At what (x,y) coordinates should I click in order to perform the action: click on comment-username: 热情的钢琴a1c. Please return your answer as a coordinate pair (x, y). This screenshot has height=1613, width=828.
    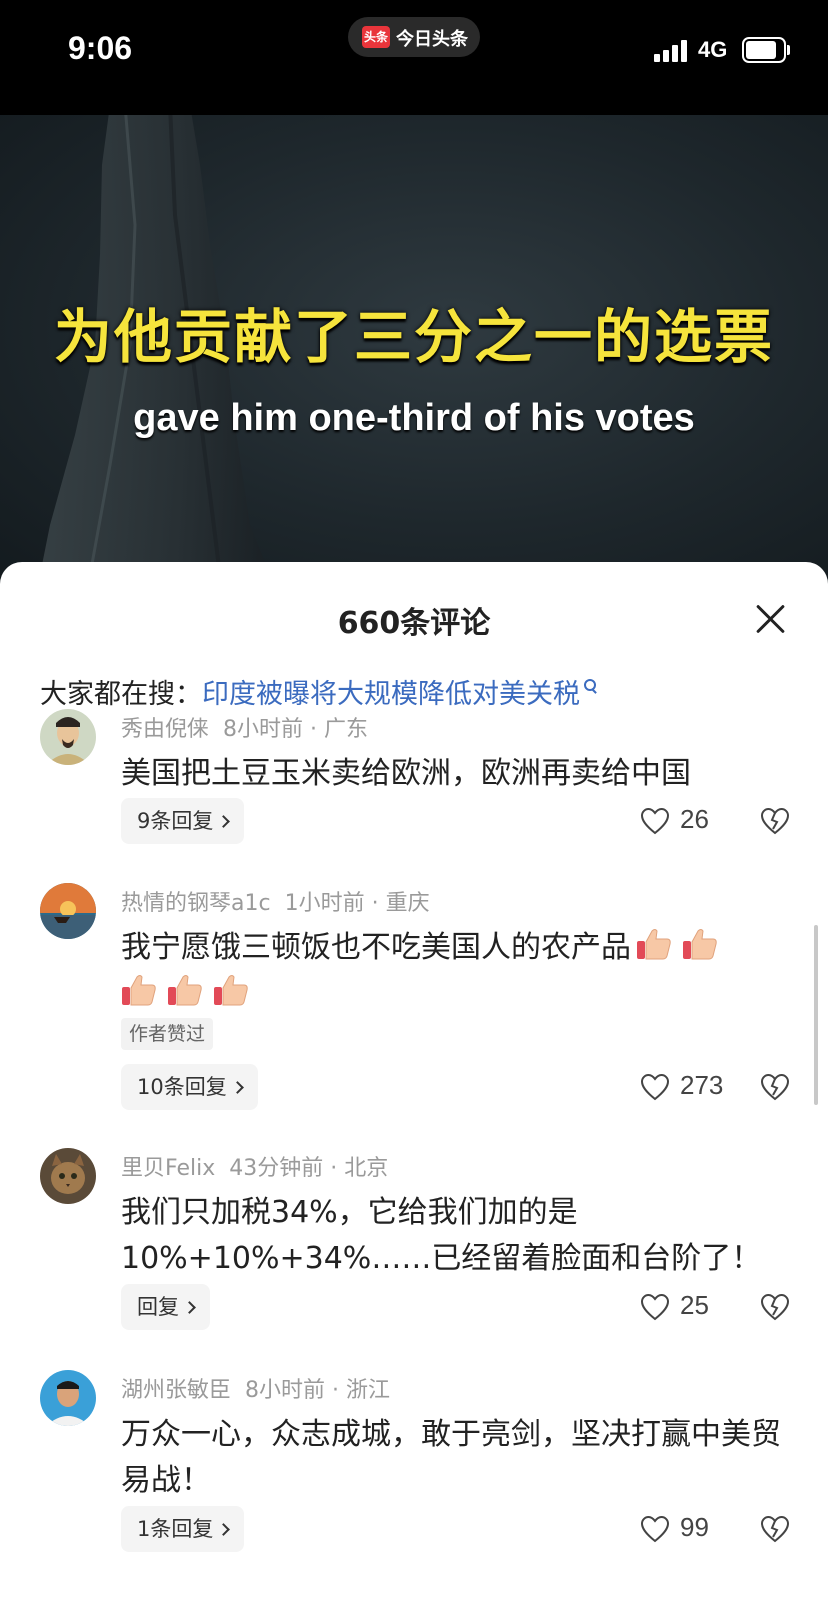
    Looking at the image, I should click on (196, 903).